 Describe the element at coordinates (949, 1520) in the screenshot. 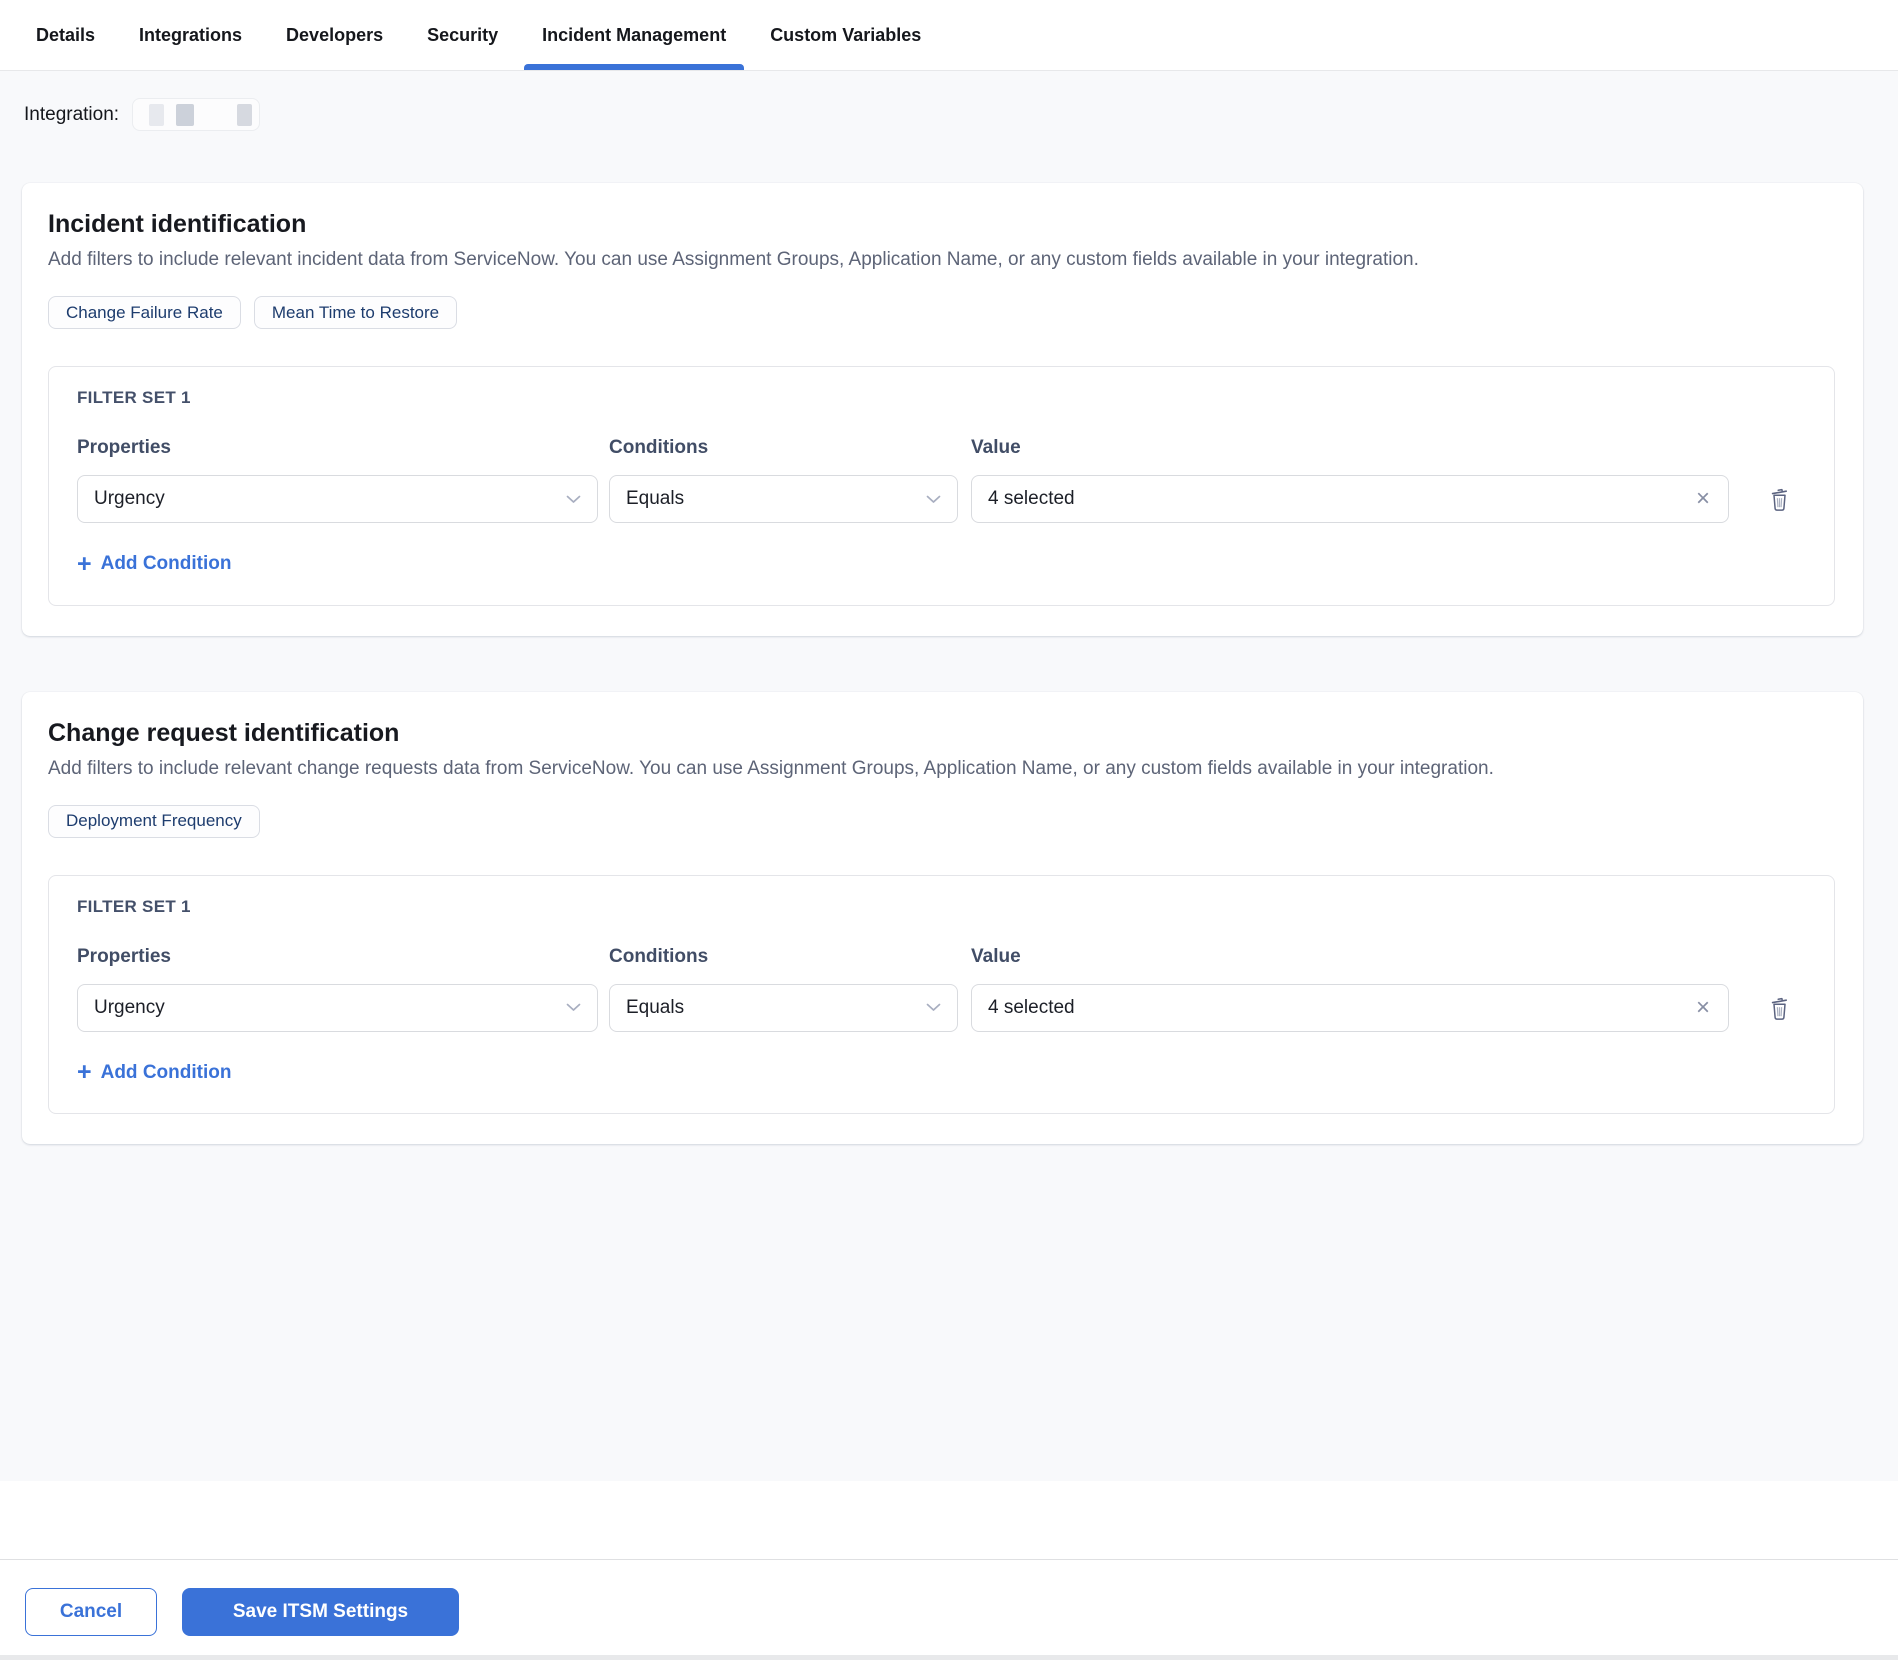

I see `footer-spacer` at that location.